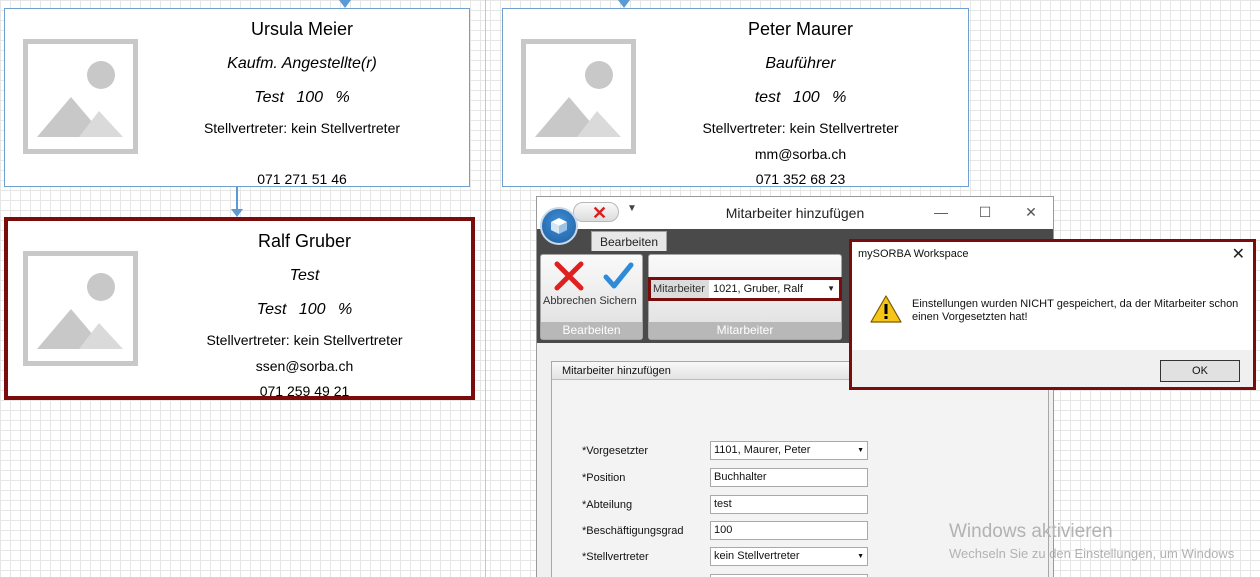 The height and width of the screenshot is (577, 1260). What do you see at coordinates (618, 301) in the screenshot?
I see `save-label: Sichern` at bounding box center [618, 301].